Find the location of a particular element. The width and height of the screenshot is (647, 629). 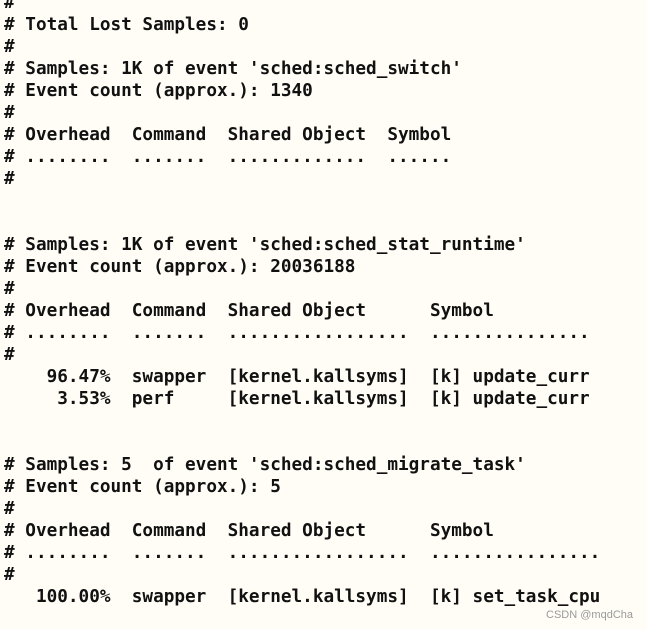

terminal-line: # Total Lost Samples: 0 is located at coordinates (126, 25).